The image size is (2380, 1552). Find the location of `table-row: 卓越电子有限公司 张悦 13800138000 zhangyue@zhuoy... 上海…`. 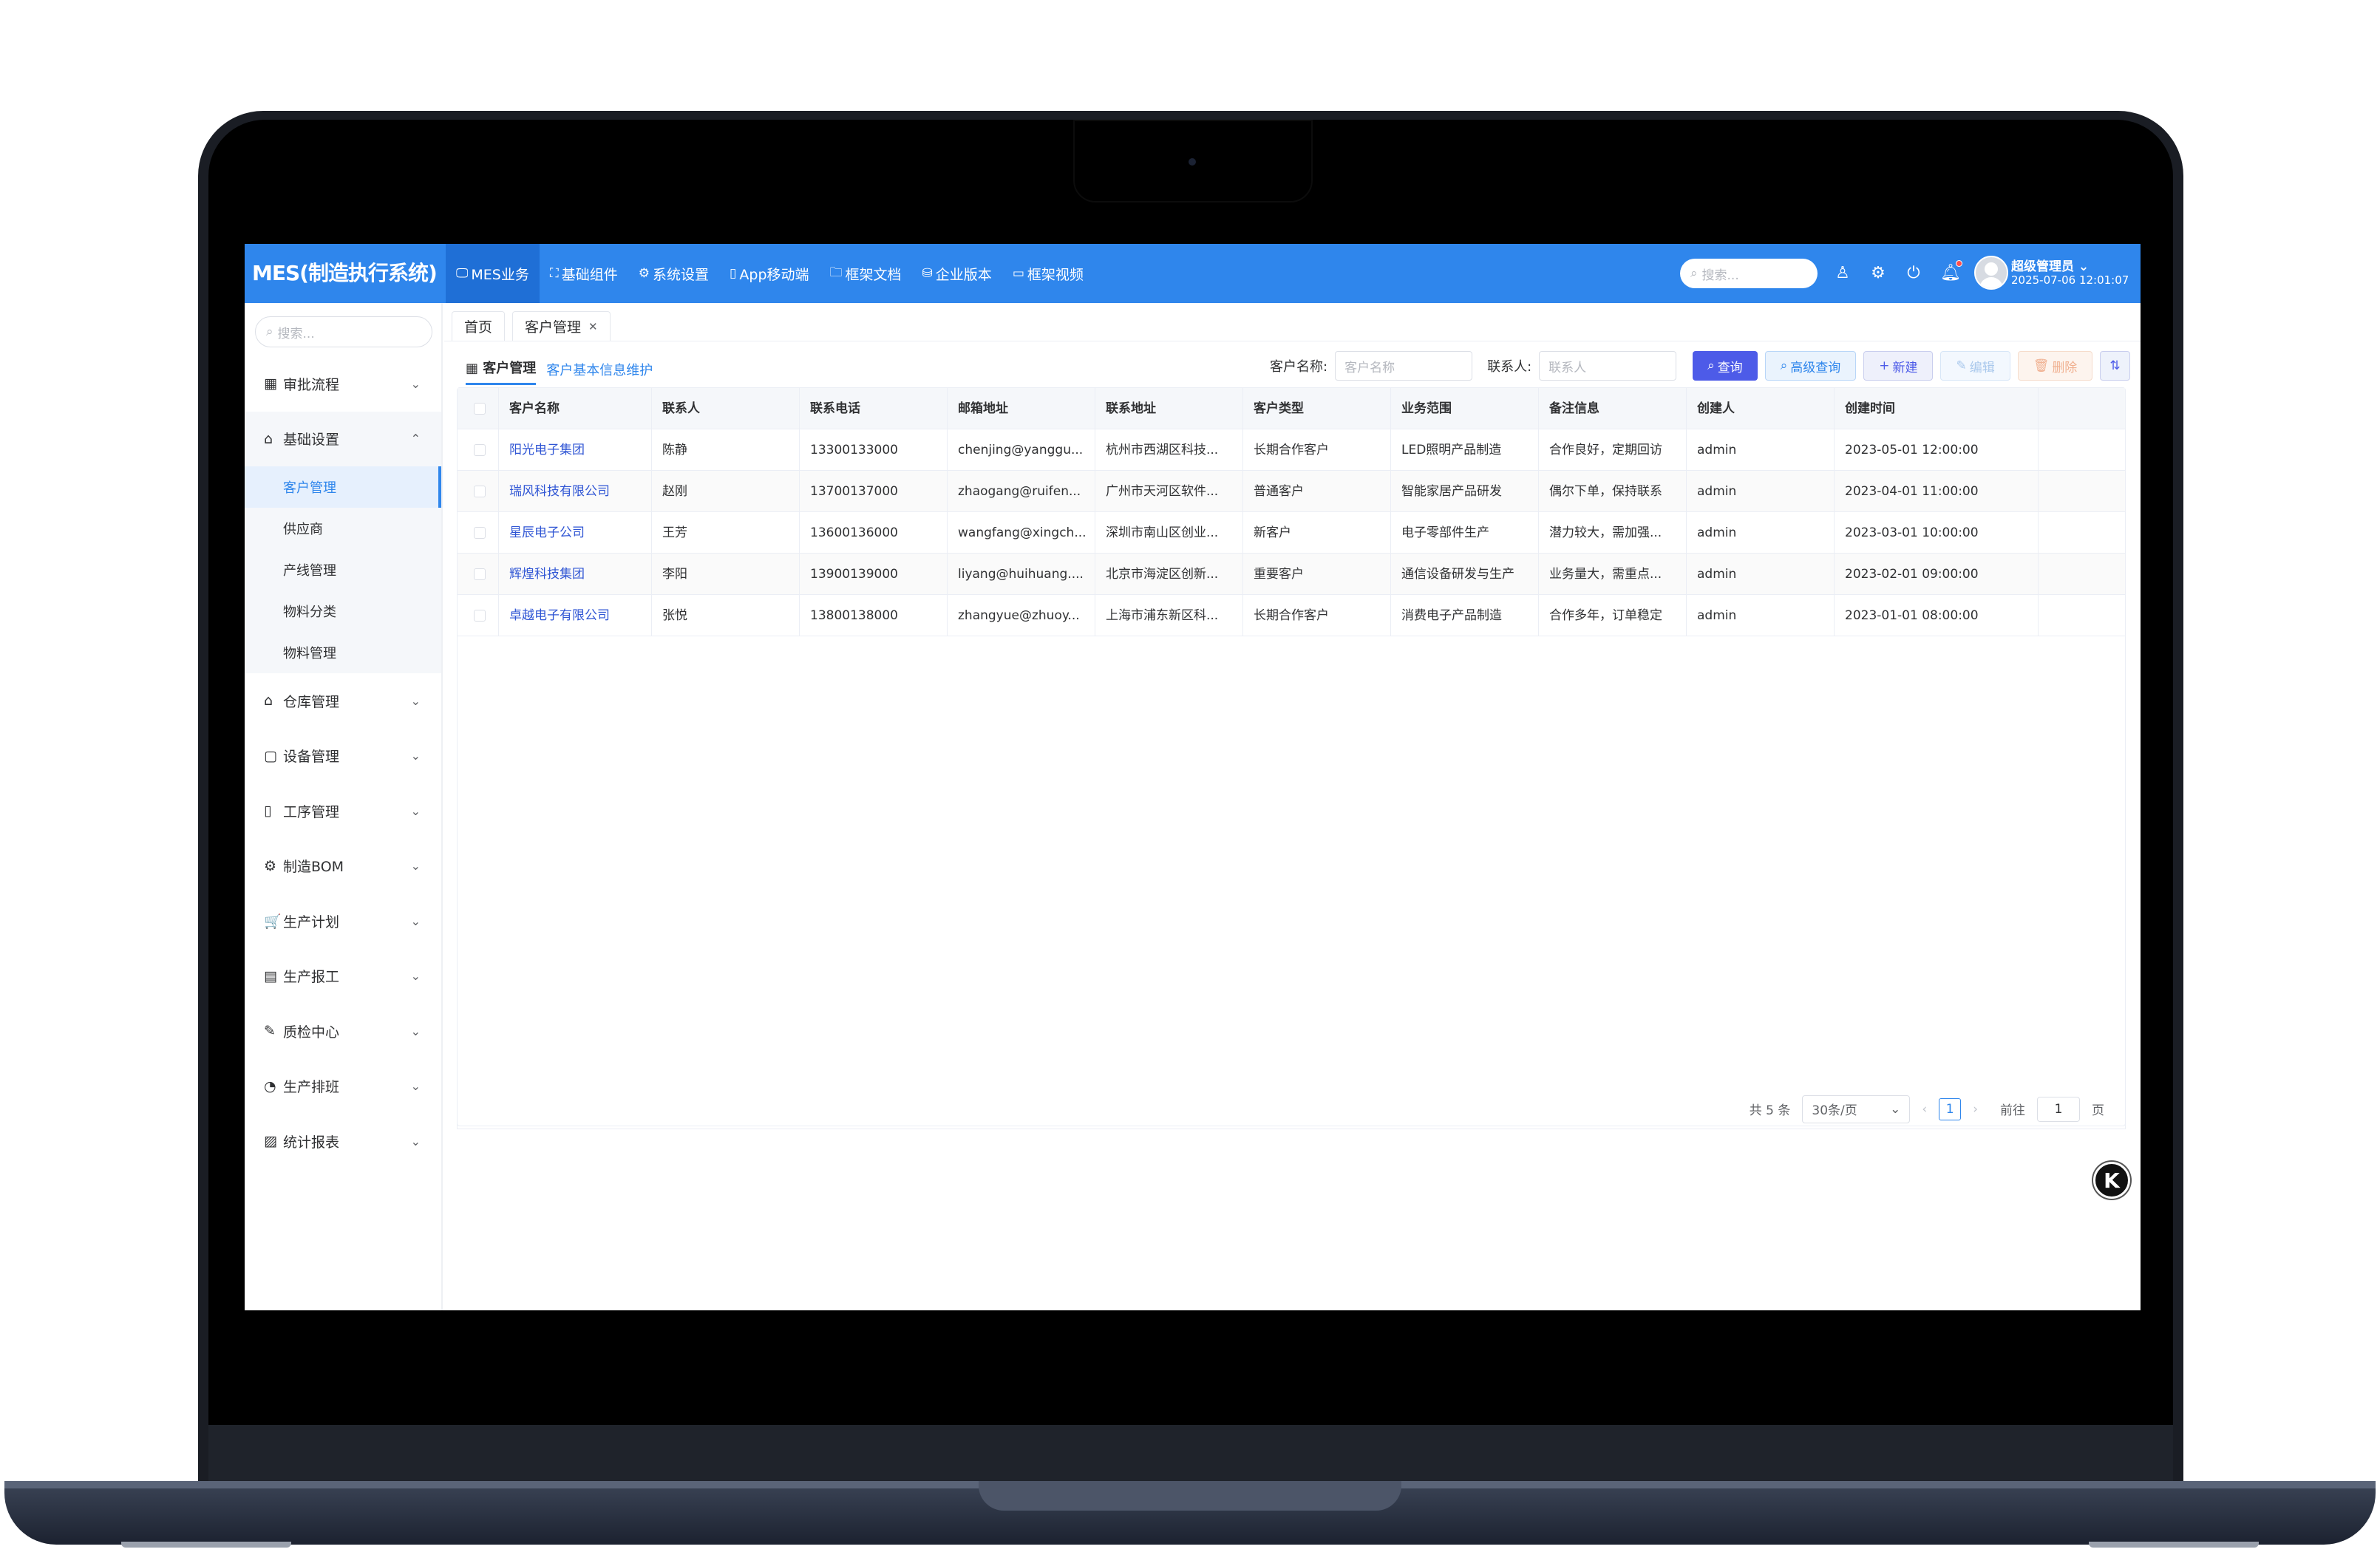

table-row: 卓越电子有限公司 张悦 13800138000 zhangyue@zhuoy... 上海… is located at coordinates (1291, 615).